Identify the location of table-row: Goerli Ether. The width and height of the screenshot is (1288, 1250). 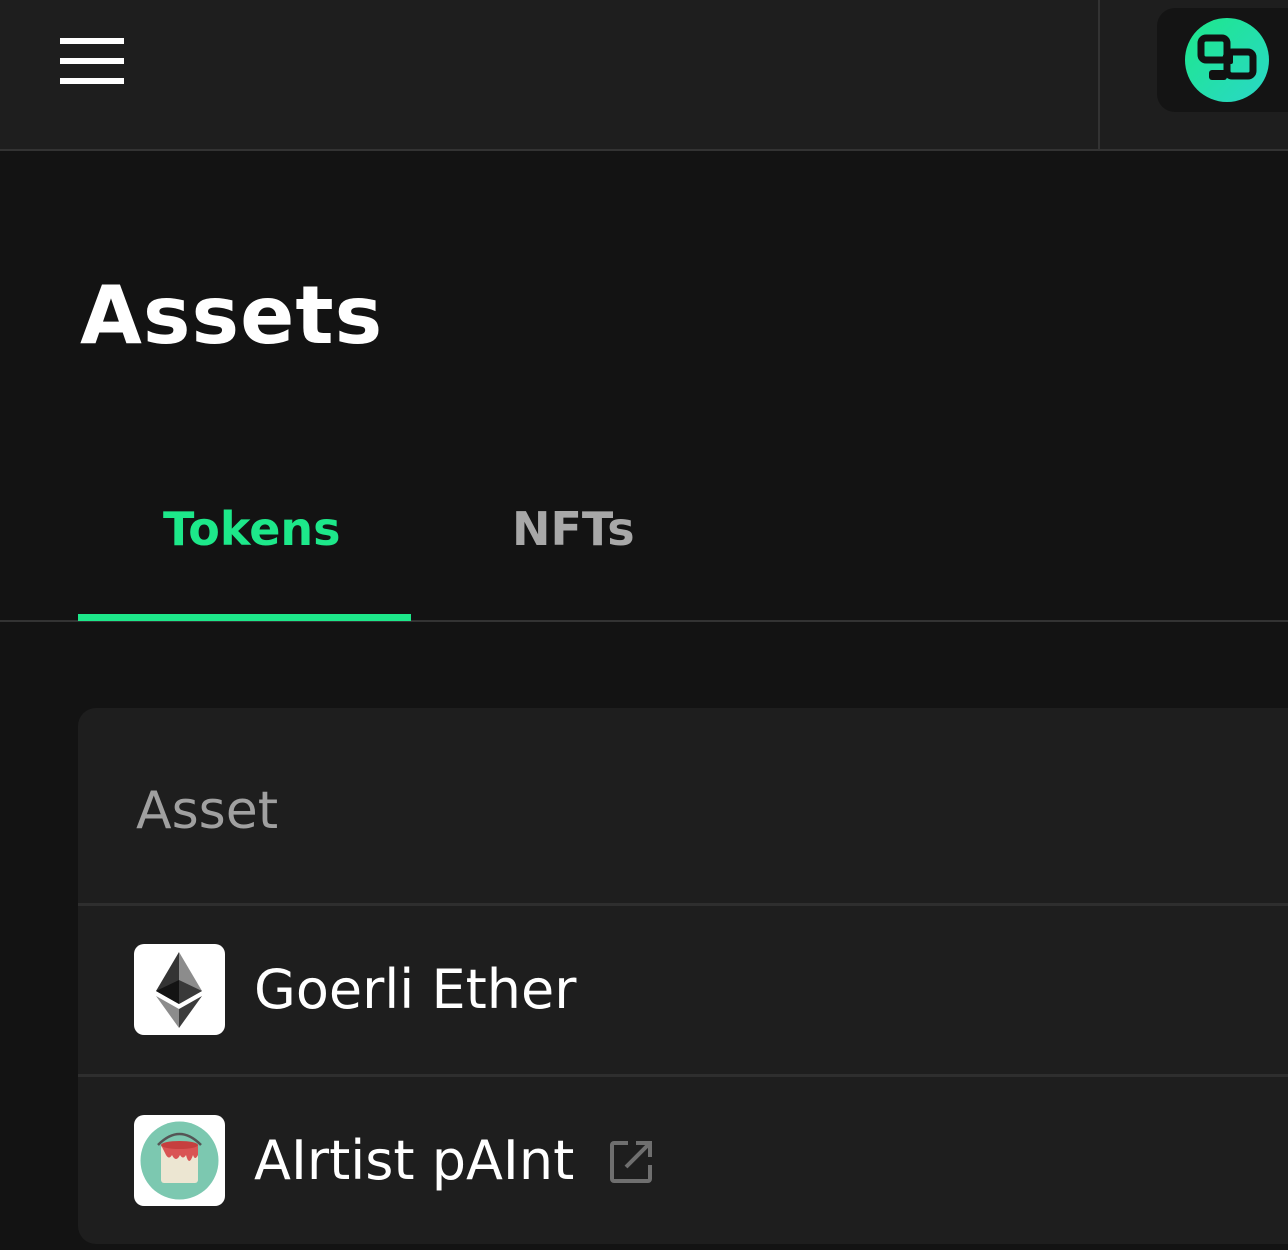
(683, 990).